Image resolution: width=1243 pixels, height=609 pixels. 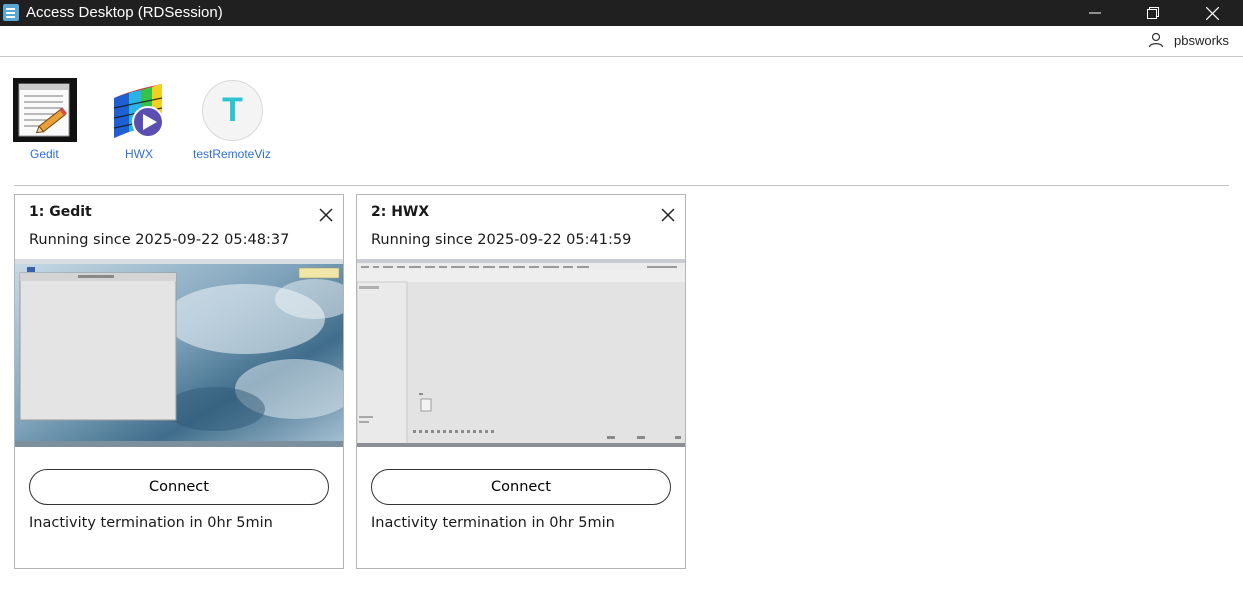 I want to click on launcher-label: HWX, so click(x=139, y=154).